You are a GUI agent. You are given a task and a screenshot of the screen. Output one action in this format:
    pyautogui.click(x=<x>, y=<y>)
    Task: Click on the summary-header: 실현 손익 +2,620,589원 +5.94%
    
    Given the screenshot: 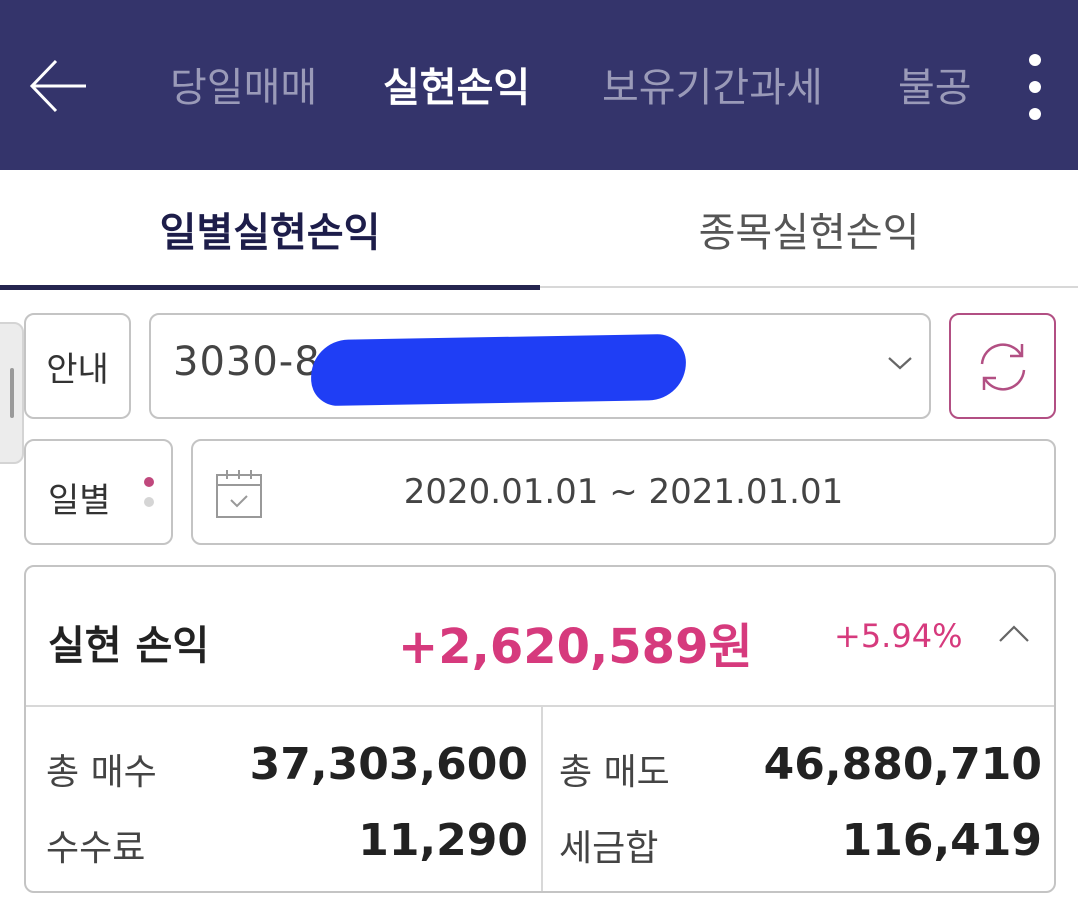 What is the action you would take?
    pyautogui.click(x=540, y=637)
    